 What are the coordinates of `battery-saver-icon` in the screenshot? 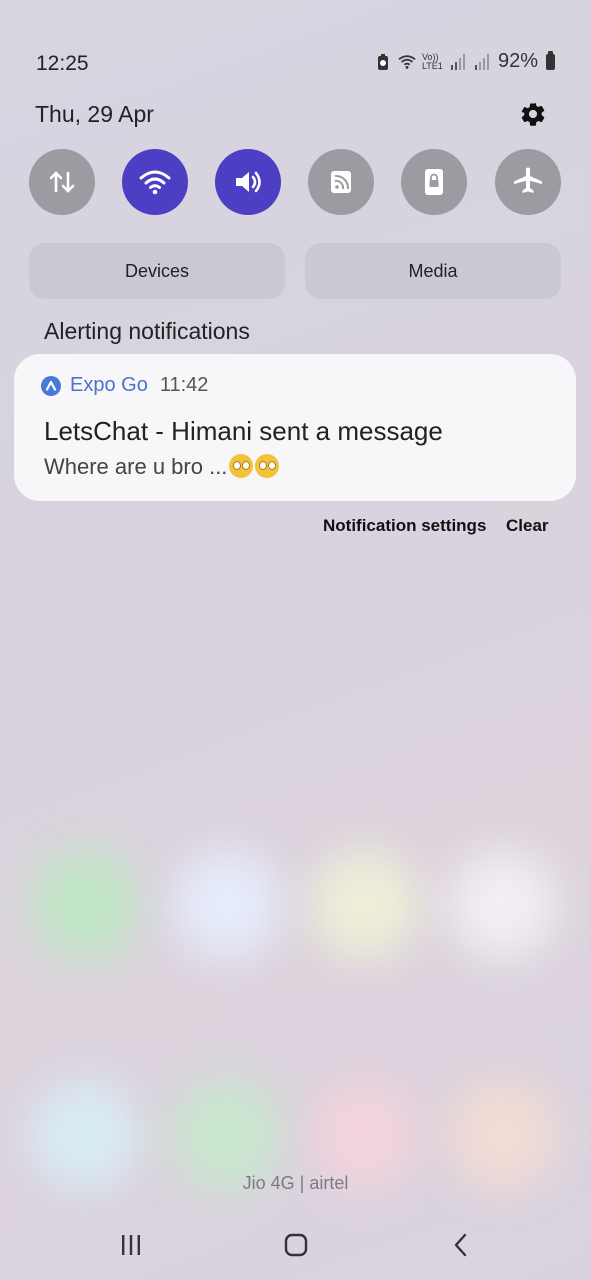 It's located at (382, 61).